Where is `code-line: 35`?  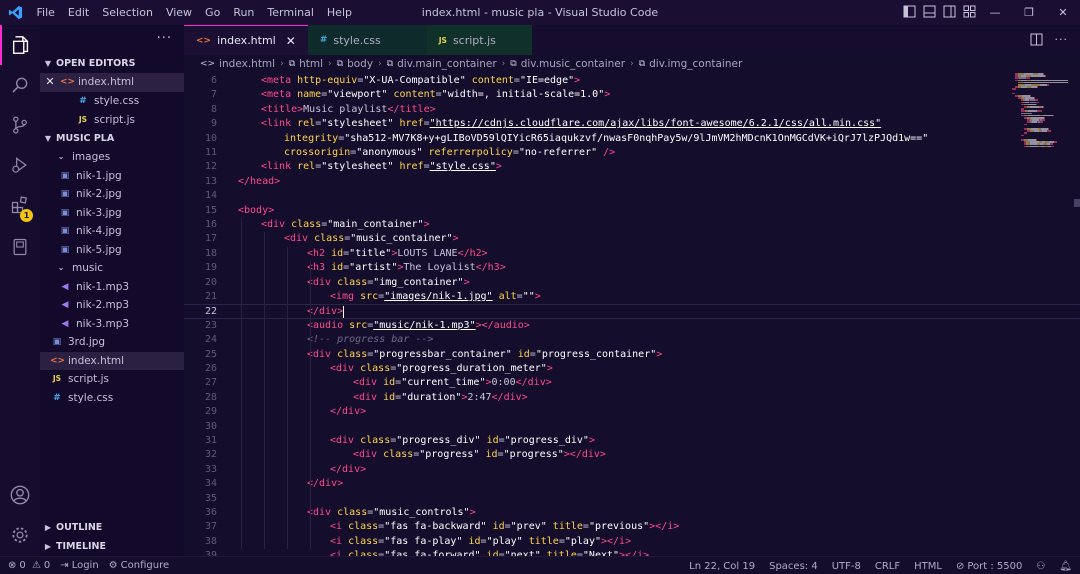
code-line: 35 is located at coordinates (632, 499).